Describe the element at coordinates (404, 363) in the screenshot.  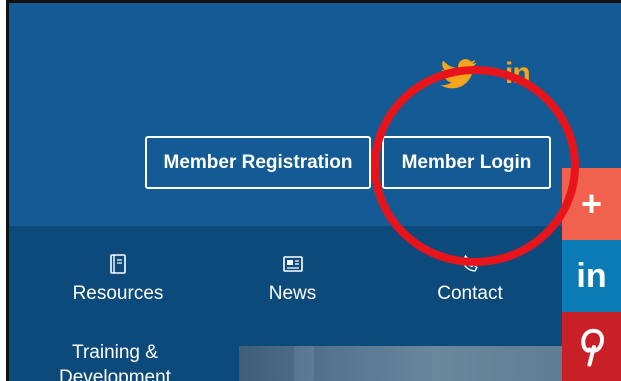
I see `banner-image` at that location.